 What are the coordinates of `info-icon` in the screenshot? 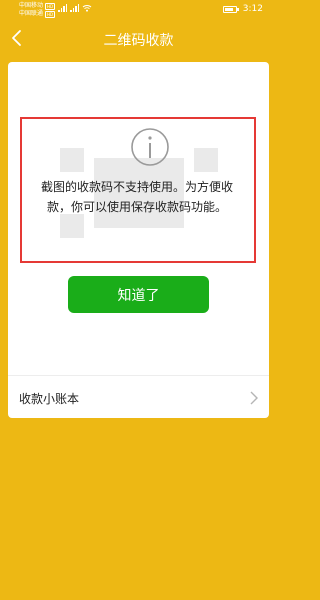 It's located at (150, 147).